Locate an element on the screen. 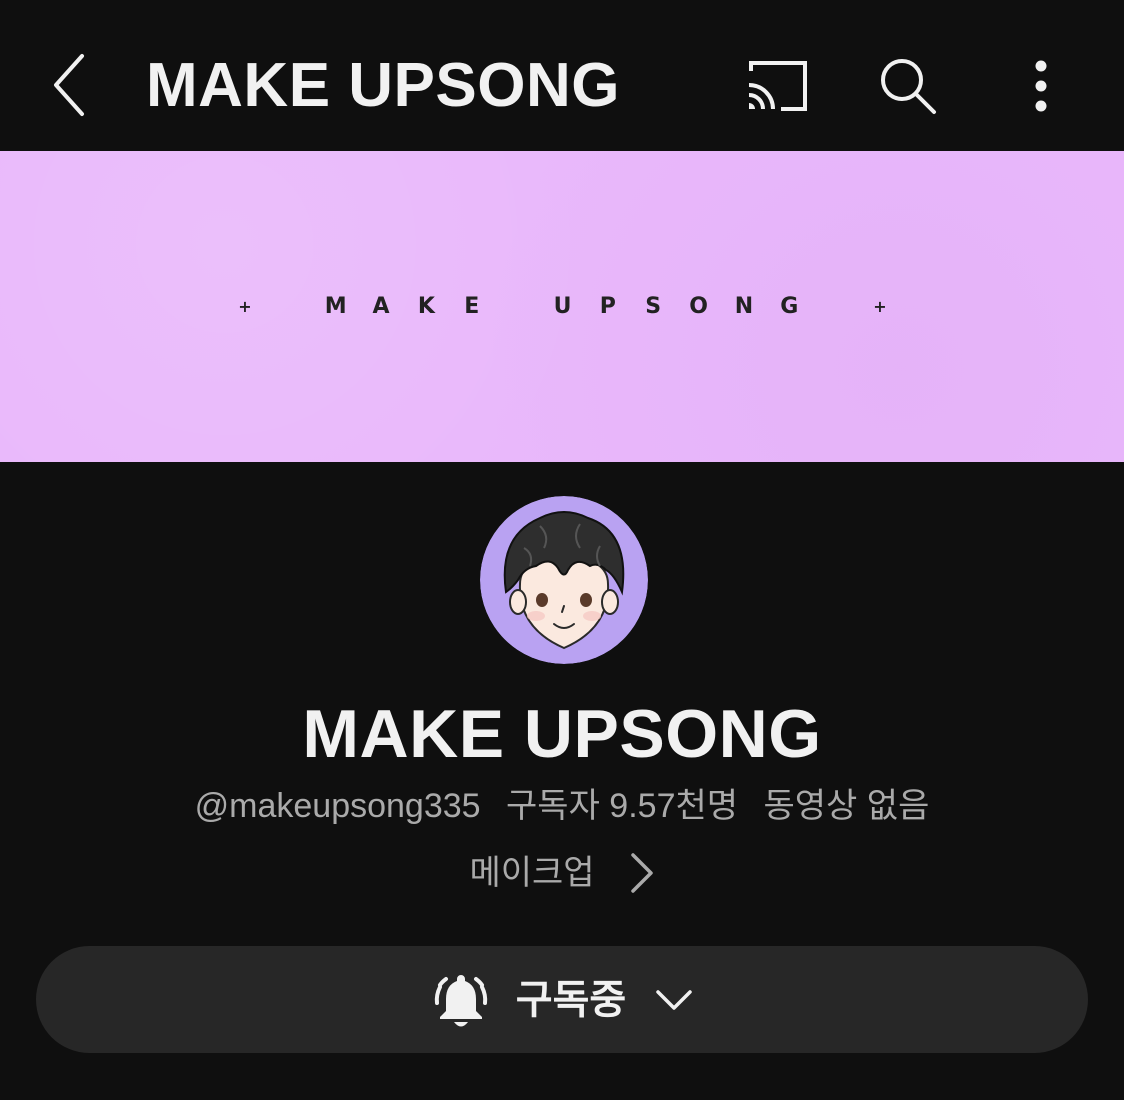  channel-meta: @makeupsong335 구독자 9.57천명 동영상 없음 is located at coordinates (562, 806).